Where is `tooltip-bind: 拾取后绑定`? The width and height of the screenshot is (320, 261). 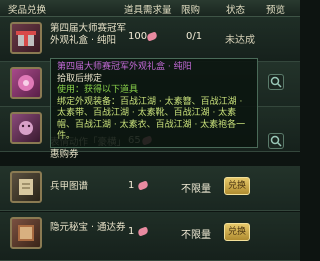
tooltip-bind: 拾取后绑定 is located at coordinates (80, 78).